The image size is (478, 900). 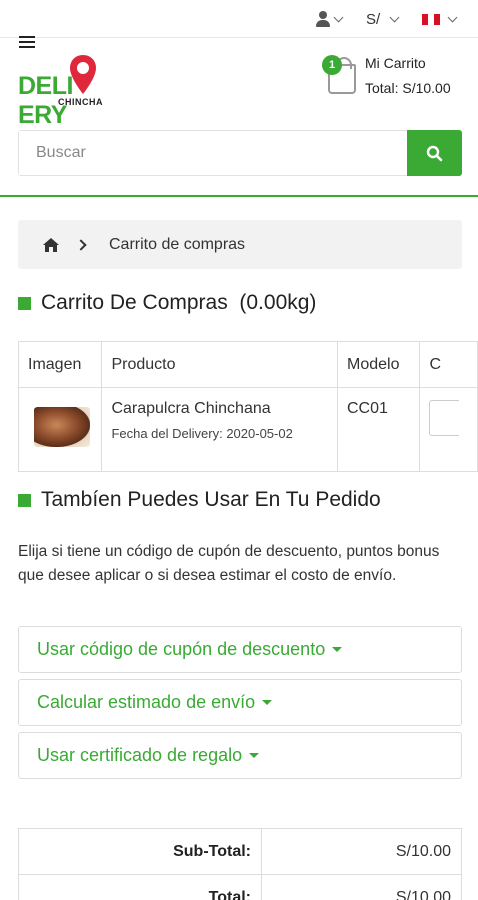 I want to click on menu-icon, so click(x=27, y=42).